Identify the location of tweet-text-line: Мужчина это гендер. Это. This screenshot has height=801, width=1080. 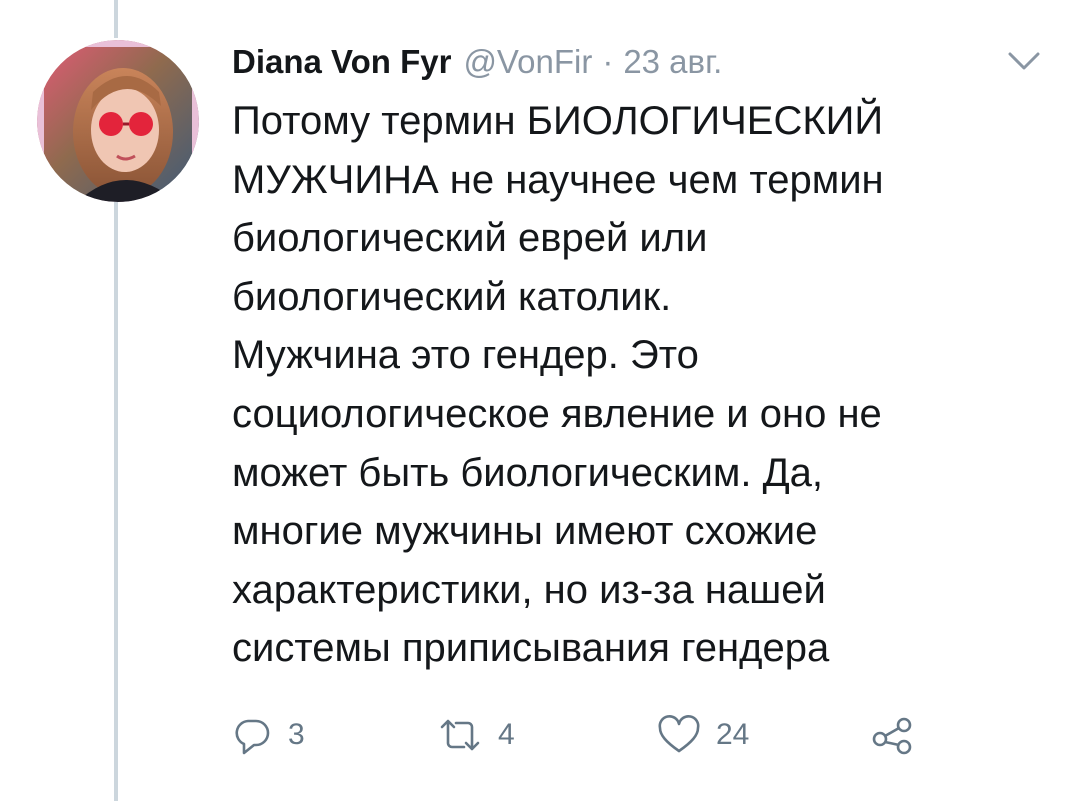
(465, 355).